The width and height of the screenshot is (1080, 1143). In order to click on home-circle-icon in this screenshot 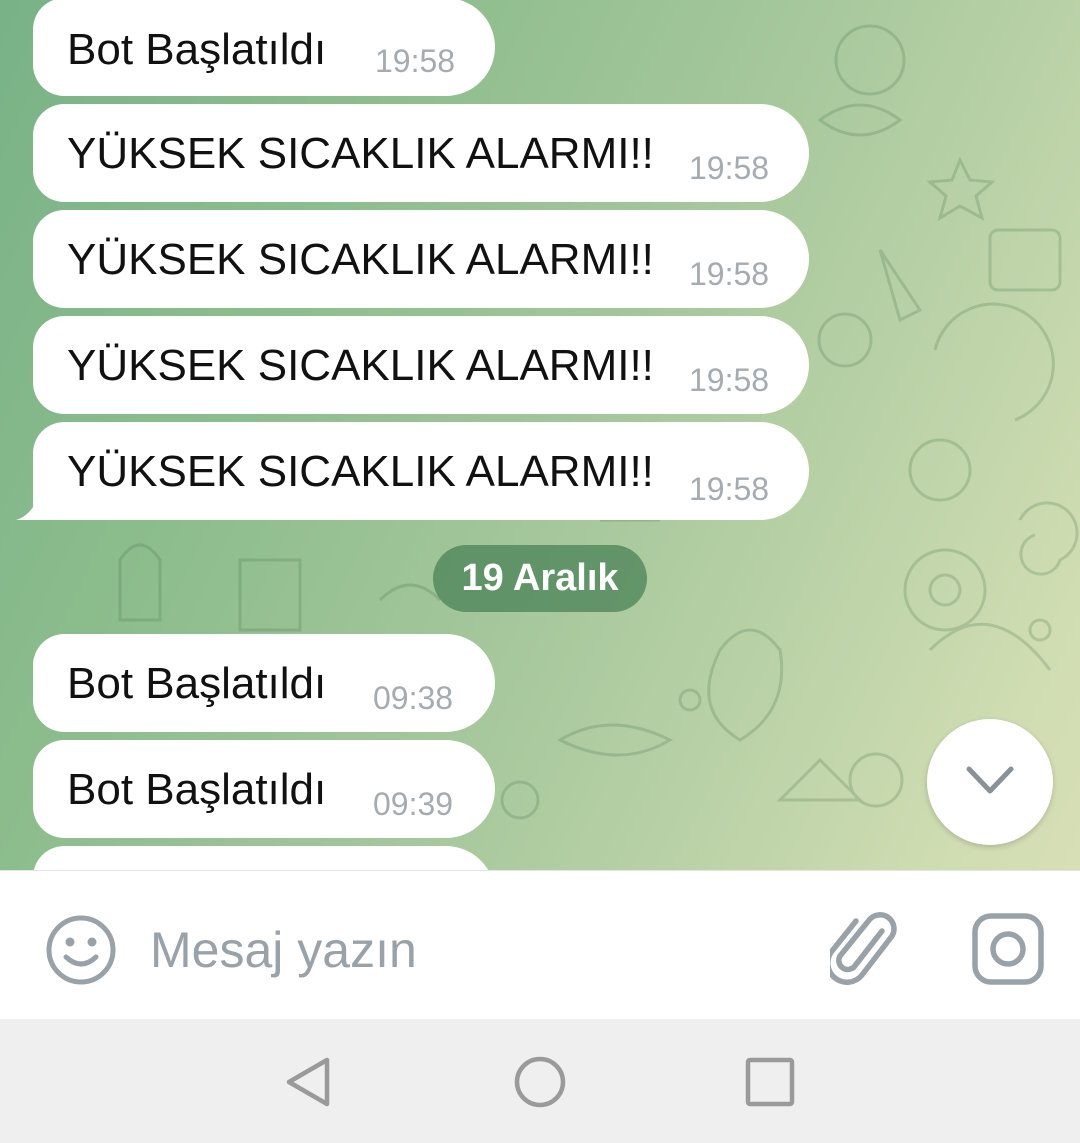, I will do `click(540, 1082)`.